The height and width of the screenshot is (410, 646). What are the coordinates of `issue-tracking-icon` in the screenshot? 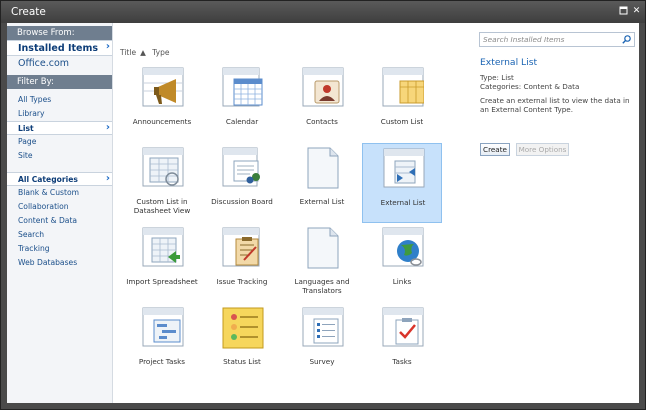 It's located at (241, 247).